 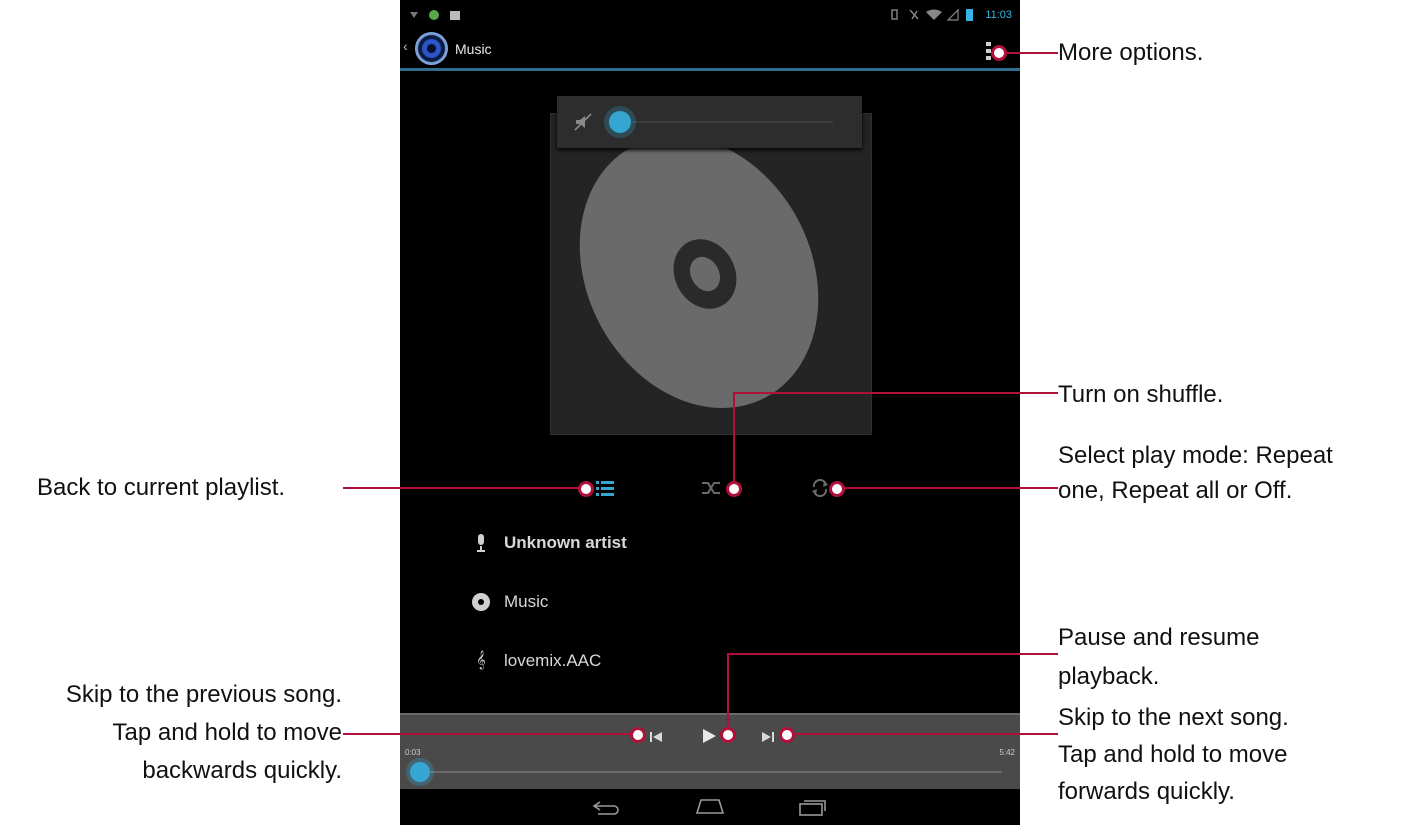 What do you see at coordinates (1146, 791) in the screenshot?
I see `annotation-next-line3: forwards quickly.` at bounding box center [1146, 791].